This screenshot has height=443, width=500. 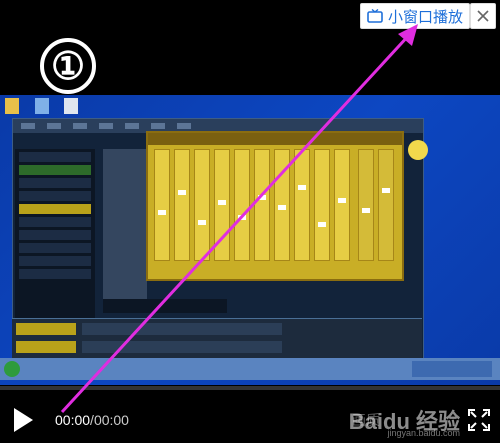 What do you see at coordinates (68, 66) in the screenshot?
I see `step-number-marker: ①` at bounding box center [68, 66].